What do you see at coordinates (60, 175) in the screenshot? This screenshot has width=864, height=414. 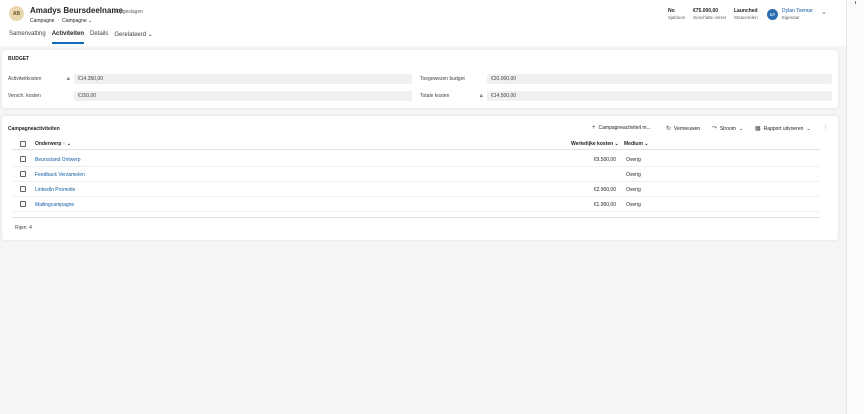 I see `subject-link: Feedback Verzamelen` at bounding box center [60, 175].